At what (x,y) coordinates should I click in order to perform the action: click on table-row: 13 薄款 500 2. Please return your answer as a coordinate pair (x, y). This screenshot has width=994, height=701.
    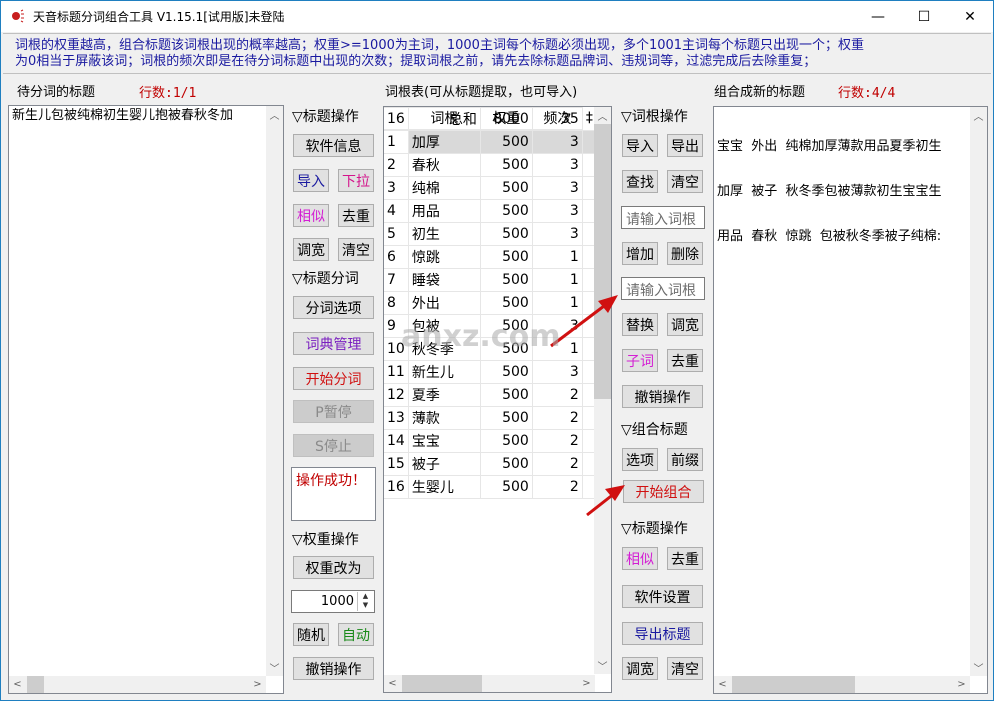
    Looking at the image, I should click on (490, 418).